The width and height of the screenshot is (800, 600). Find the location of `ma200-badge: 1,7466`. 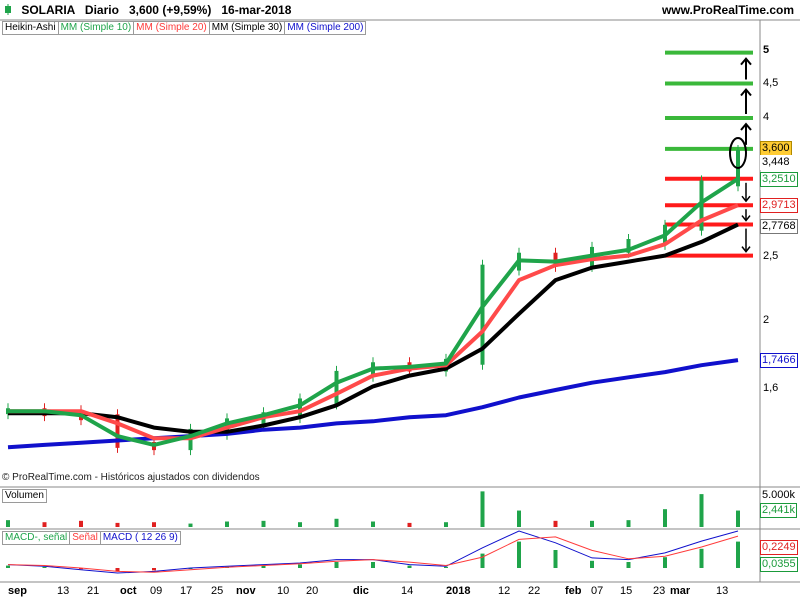

ma200-badge: 1,7466 is located at coordinates (779, 360).